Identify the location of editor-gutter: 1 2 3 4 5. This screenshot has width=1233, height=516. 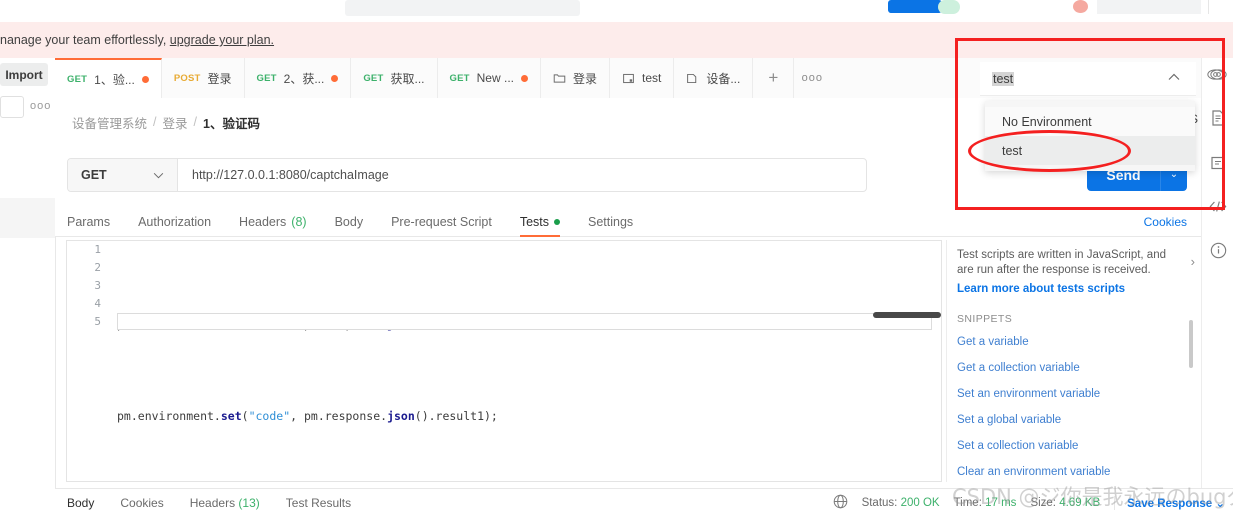
(89, 361).